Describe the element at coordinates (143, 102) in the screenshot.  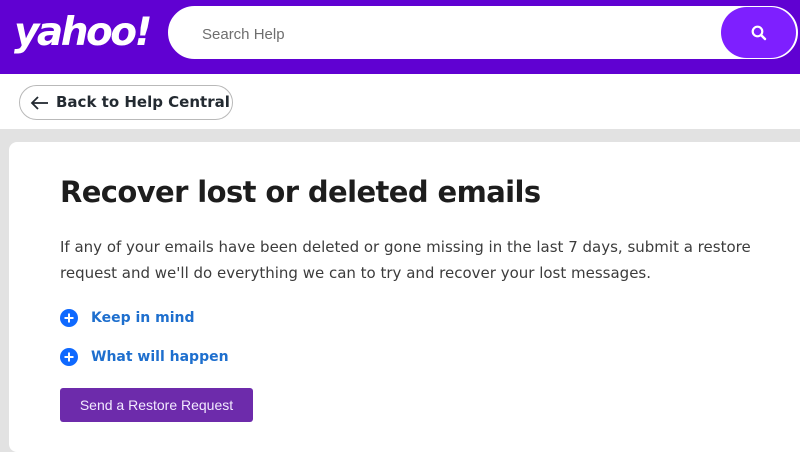
I see `back-button-label: Back to Help Central` at that location.